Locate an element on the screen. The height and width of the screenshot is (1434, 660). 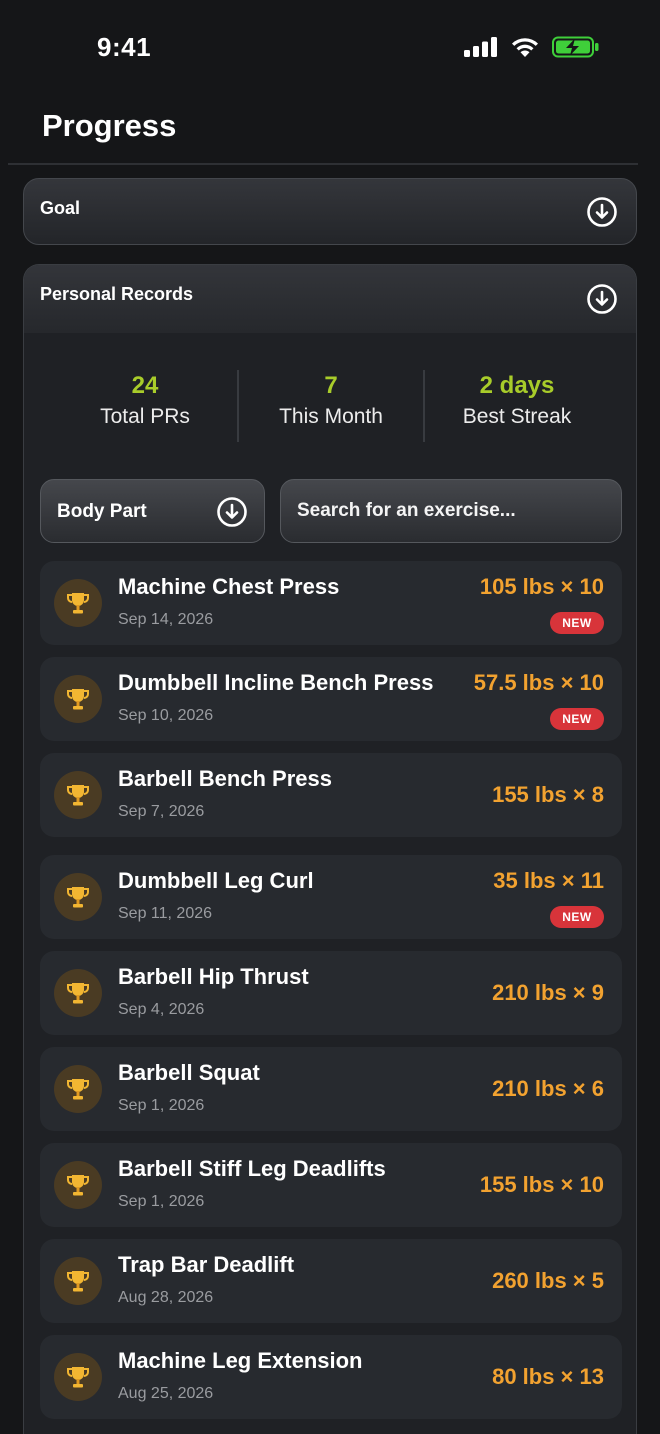
body-part-label: Body Part is located at coordinates (102, 511).